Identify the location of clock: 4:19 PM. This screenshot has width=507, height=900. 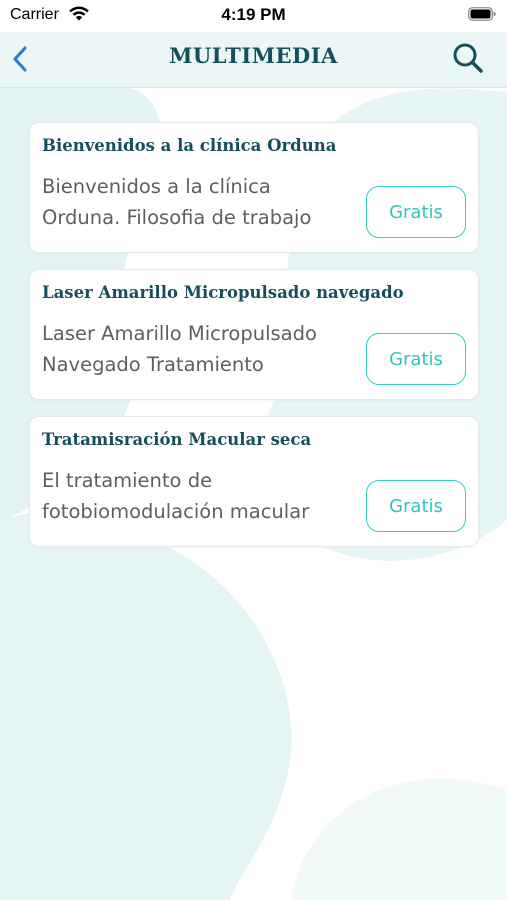
(253, 14).